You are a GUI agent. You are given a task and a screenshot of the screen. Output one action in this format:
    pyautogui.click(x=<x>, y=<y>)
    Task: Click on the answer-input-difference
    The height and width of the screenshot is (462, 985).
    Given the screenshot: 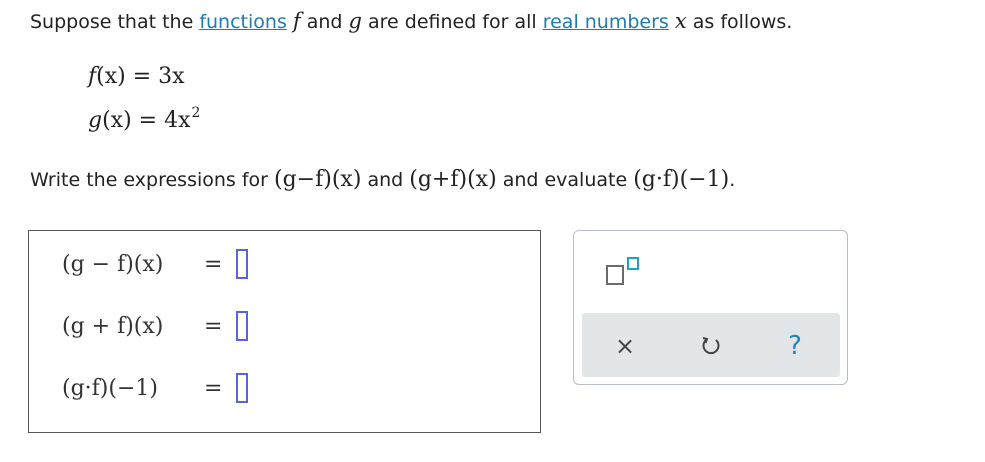 What is the action you would take?
    pyautogui.click(x=242, y=264)
    